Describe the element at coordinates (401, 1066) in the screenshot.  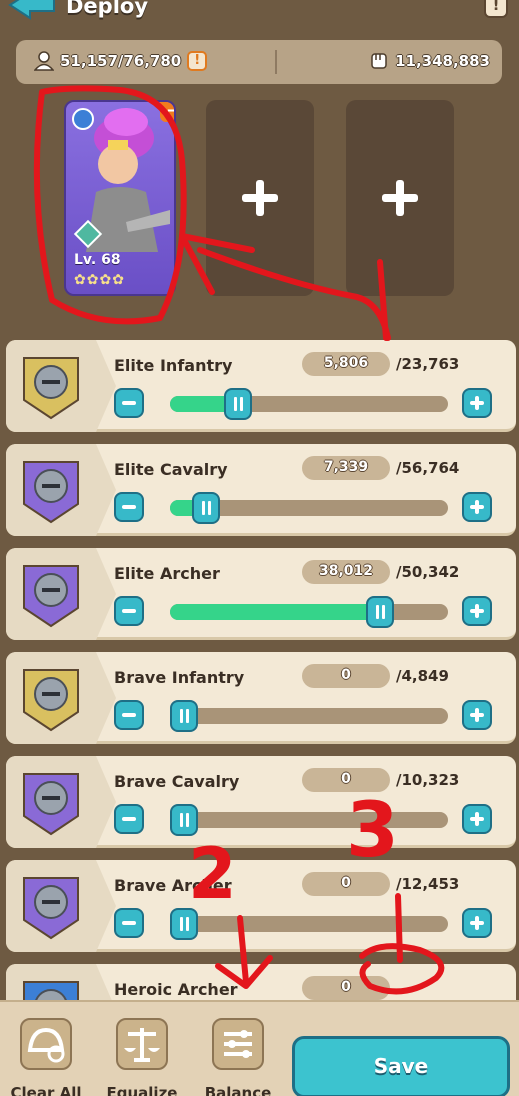
I see `save-button: Save` at that location.